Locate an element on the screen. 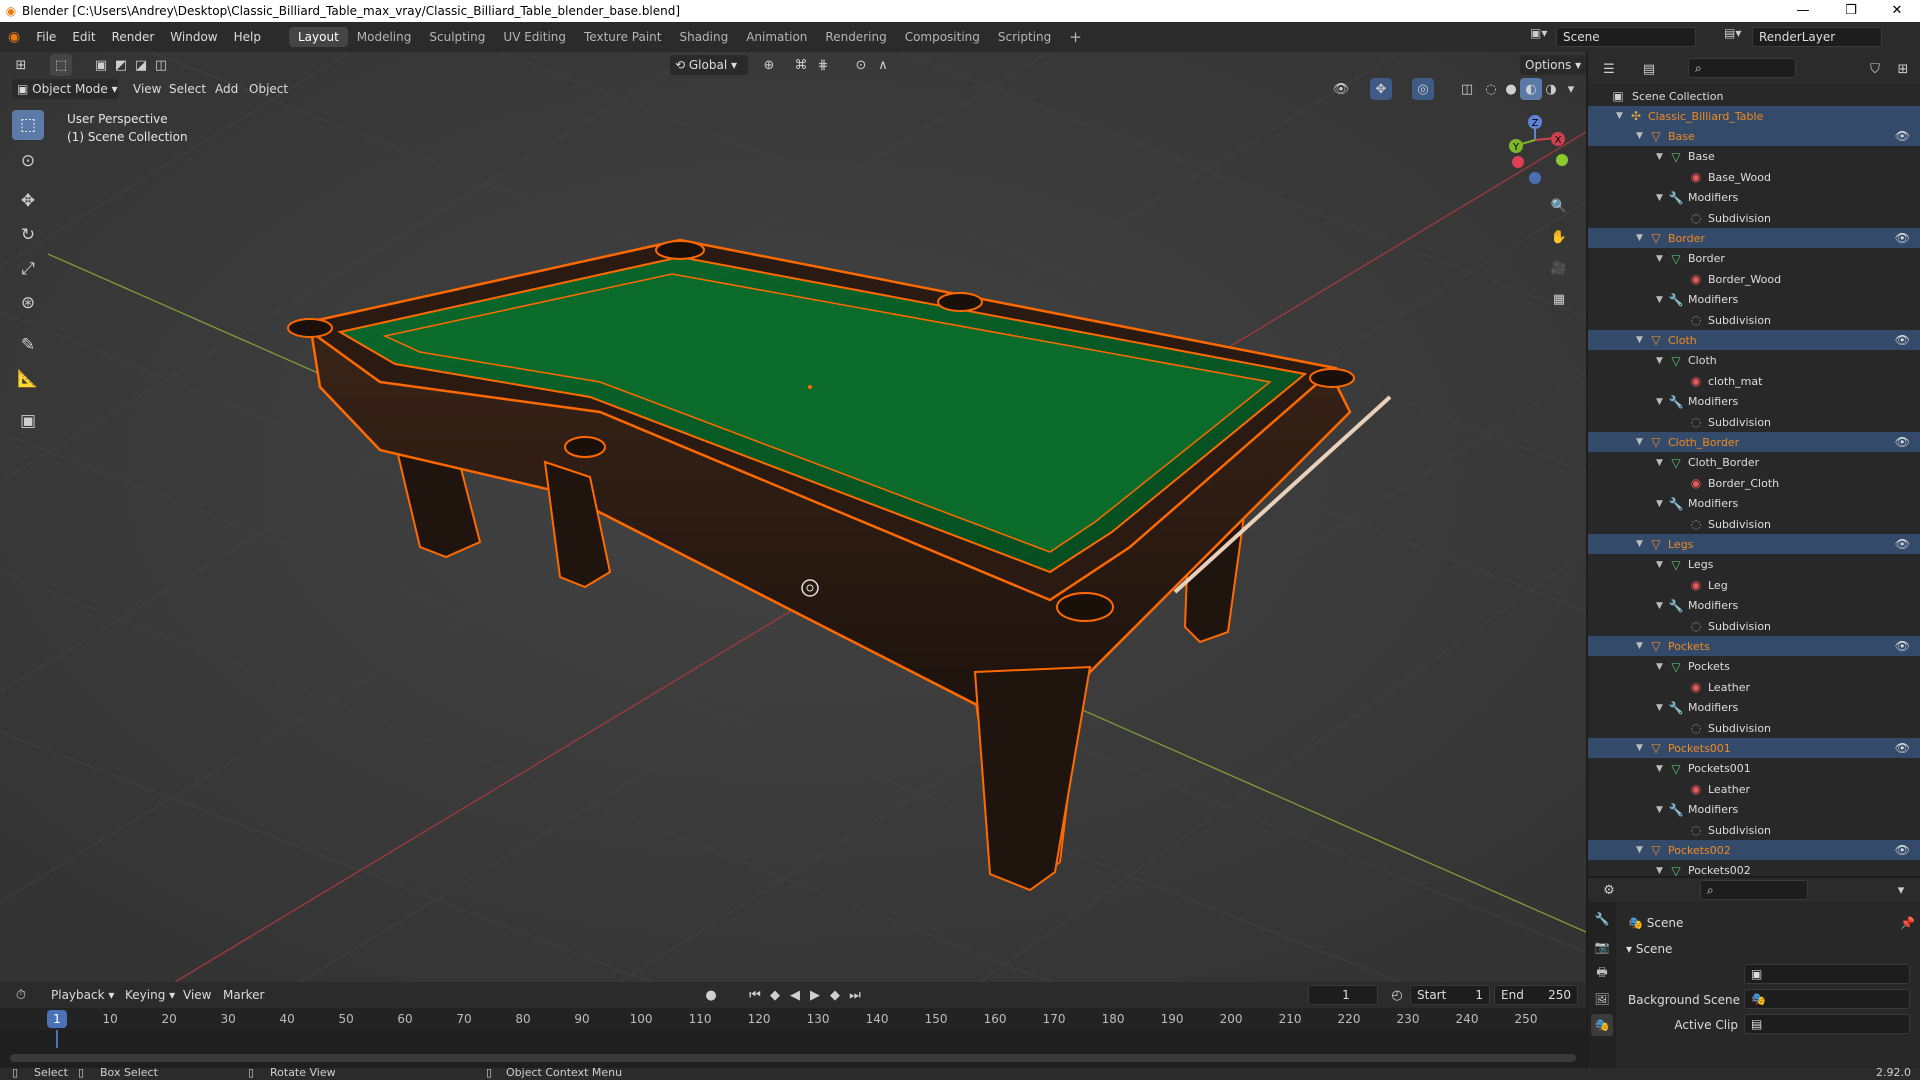  outliner-row: ▼ ▽ Pockets001 👁 is located at coordinates (1754, 748).